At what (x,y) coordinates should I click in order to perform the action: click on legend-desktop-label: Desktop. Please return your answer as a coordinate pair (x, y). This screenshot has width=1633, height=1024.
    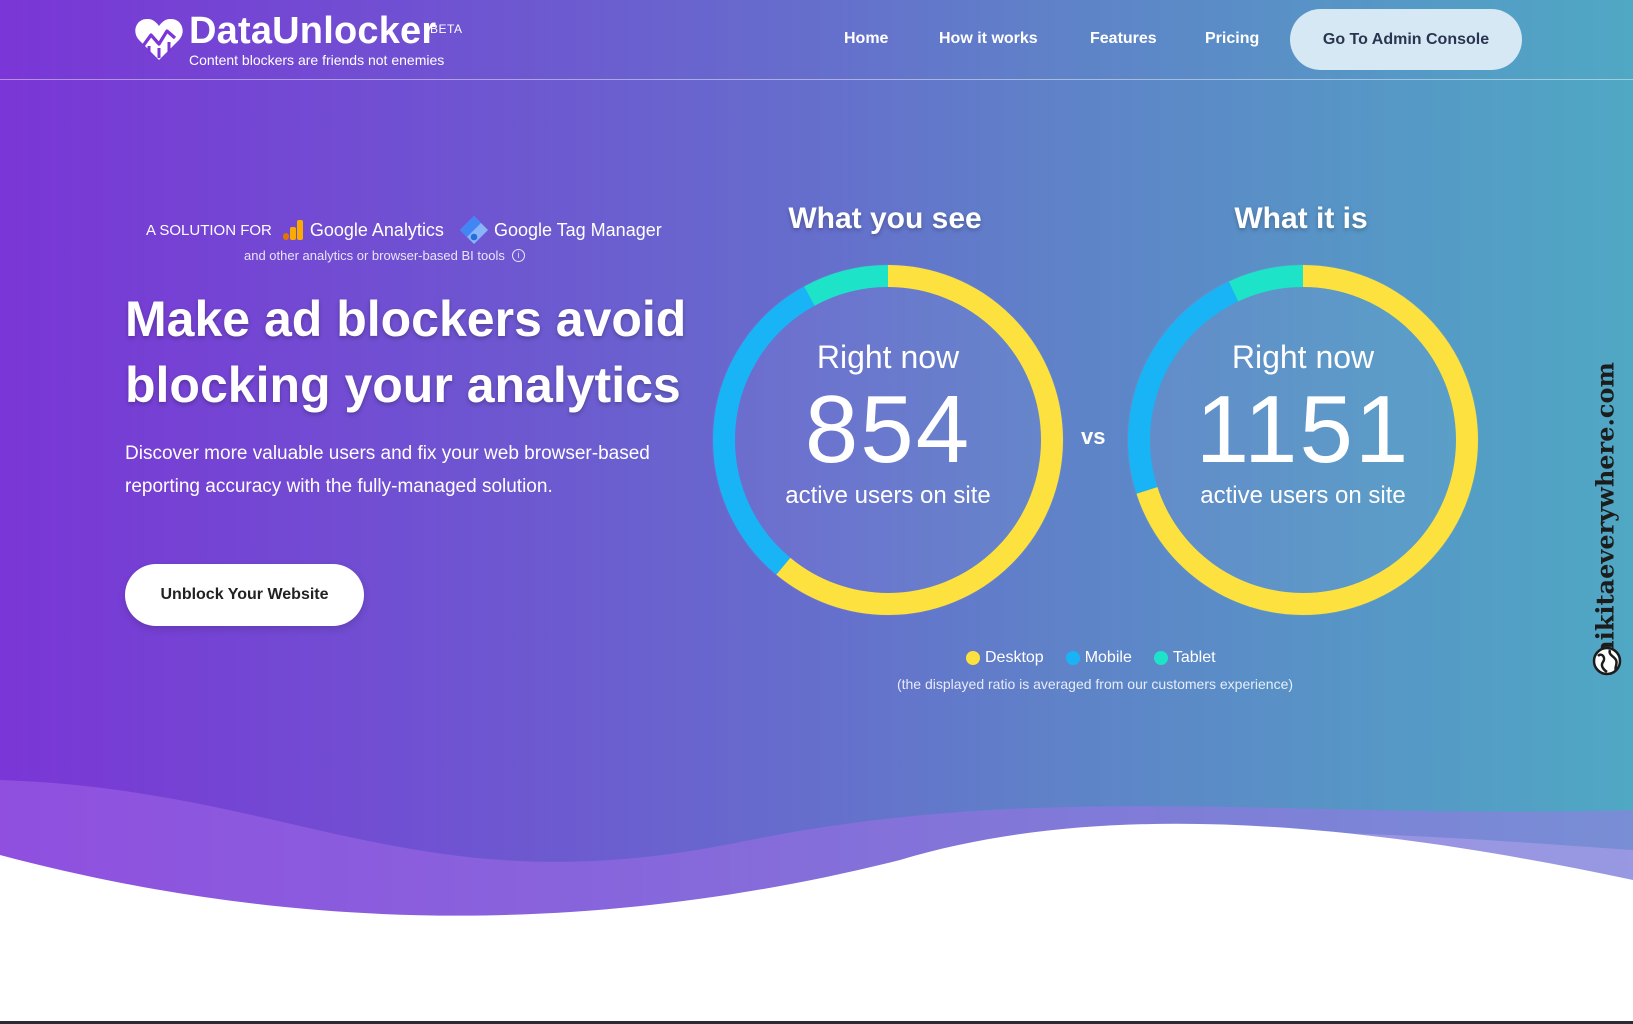
    Looking at the image, I should click on (1014, 657).